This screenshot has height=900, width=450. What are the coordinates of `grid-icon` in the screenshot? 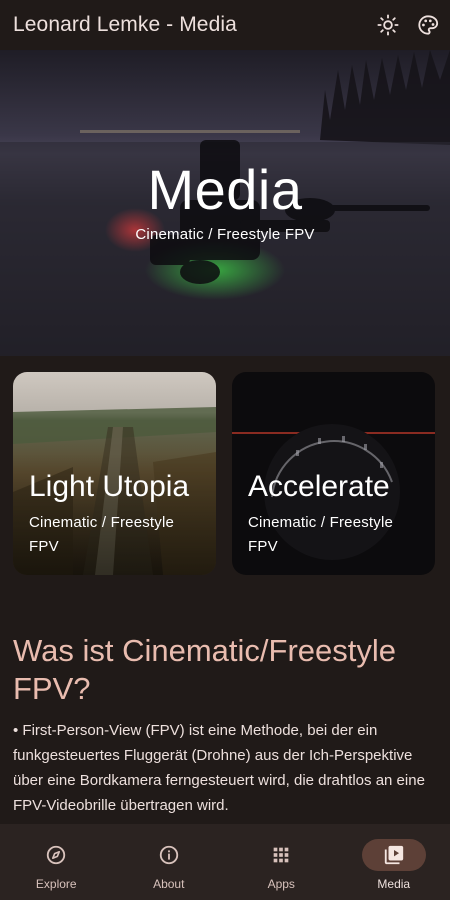 It's located at (281, 855).